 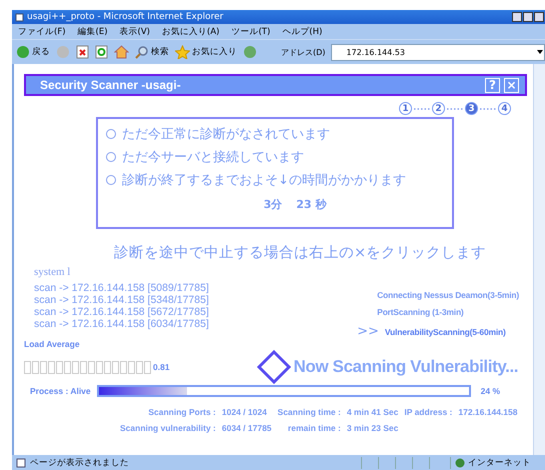 I want to click on log-line: scan -> 172.16.144.158 [5089/17785], so click(x=121, y=288).